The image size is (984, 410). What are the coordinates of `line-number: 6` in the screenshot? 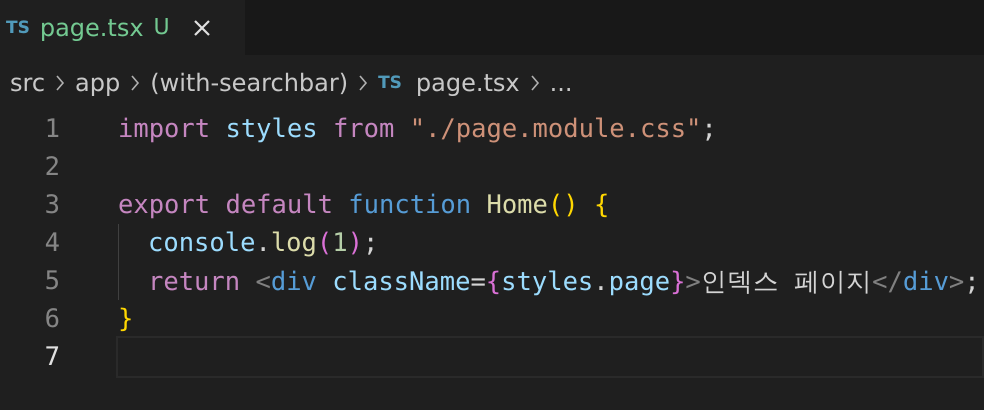 It's located at (52, 319).